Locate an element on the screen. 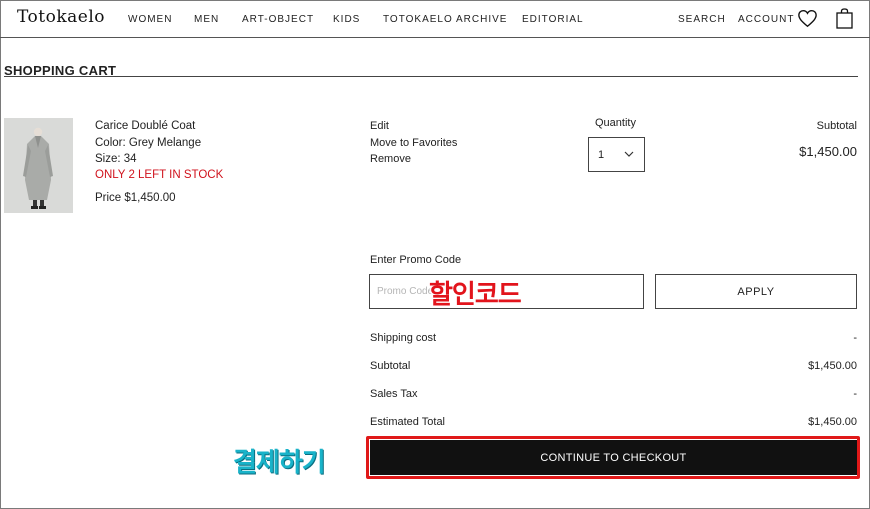 Image resolution: width=870 pixels, height=509 pixels. sales-tax-value: - is located at coordinates (855, 394).